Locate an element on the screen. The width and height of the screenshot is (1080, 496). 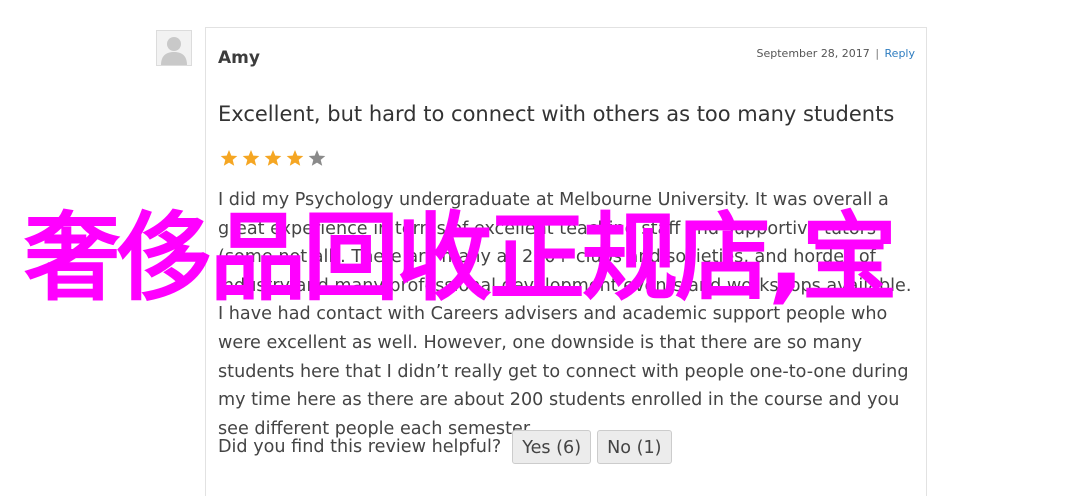
avatar is located at coordinates (174, 48).